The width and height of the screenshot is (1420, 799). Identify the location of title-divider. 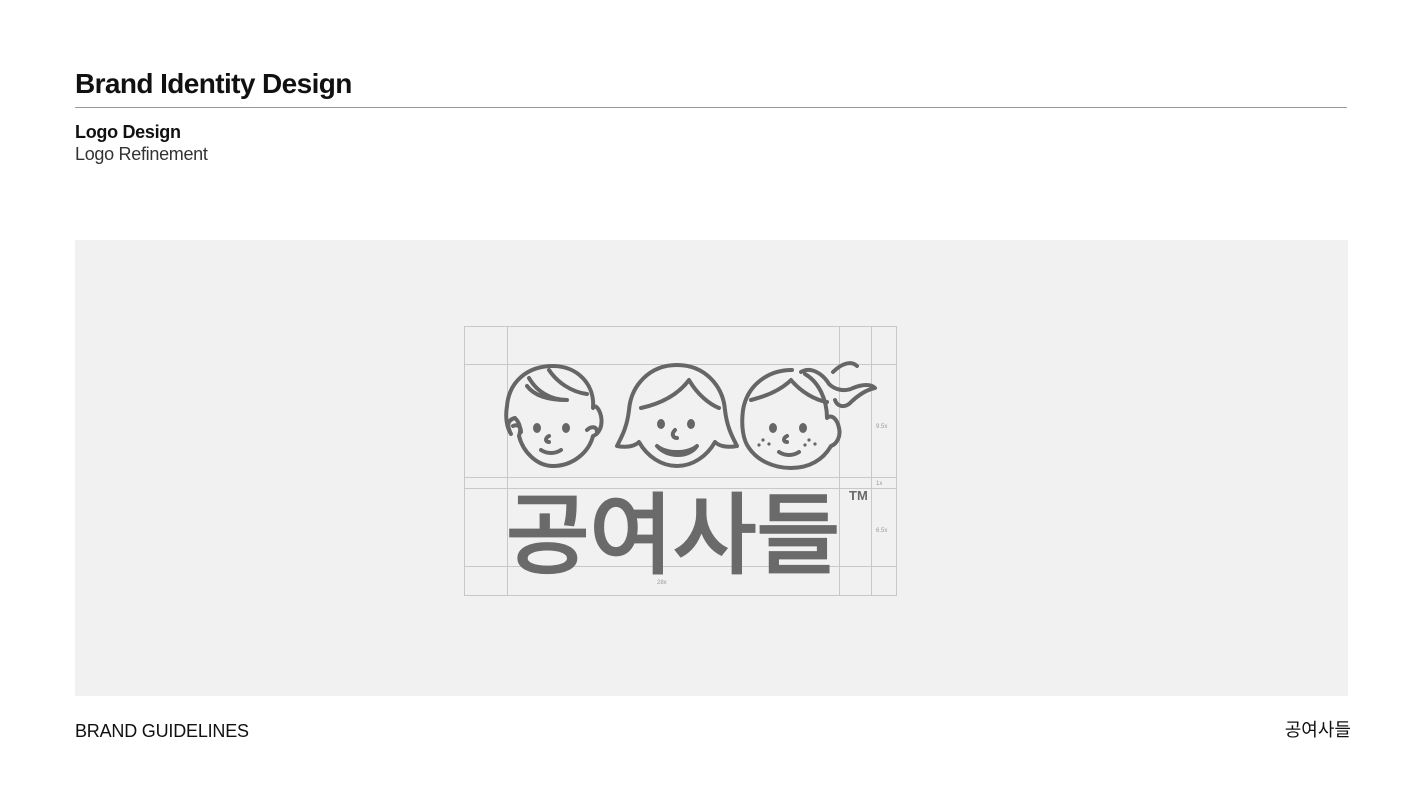
(711, 107).